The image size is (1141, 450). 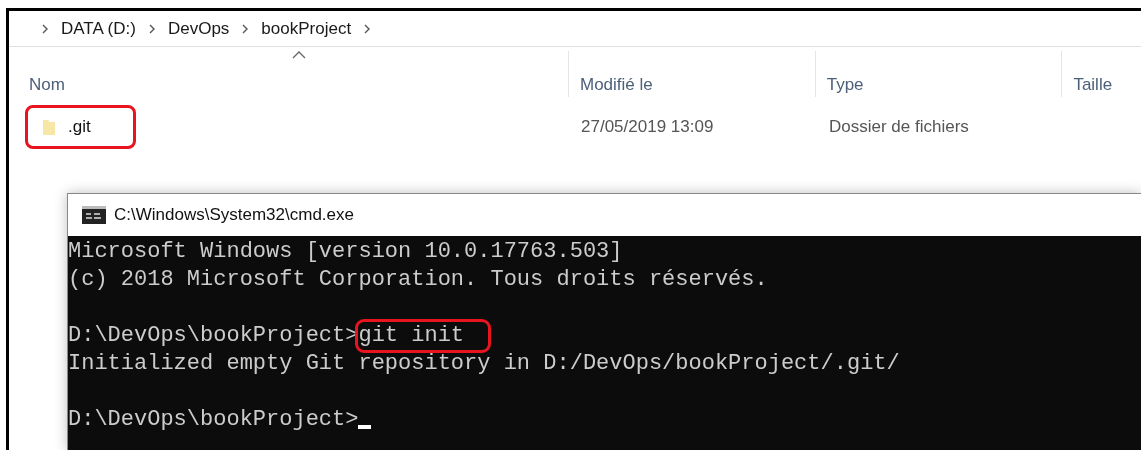 What do you see at coordinates (423, 336) in the screenshot?
I see `console-command: git init` at bounding box center [423, 336].